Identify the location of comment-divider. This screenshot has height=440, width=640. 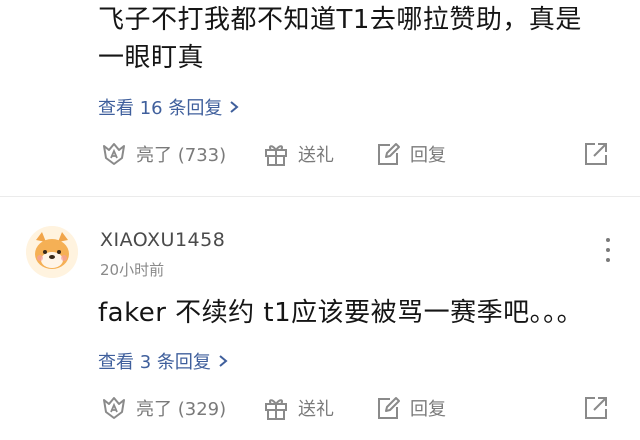
(320, 196).